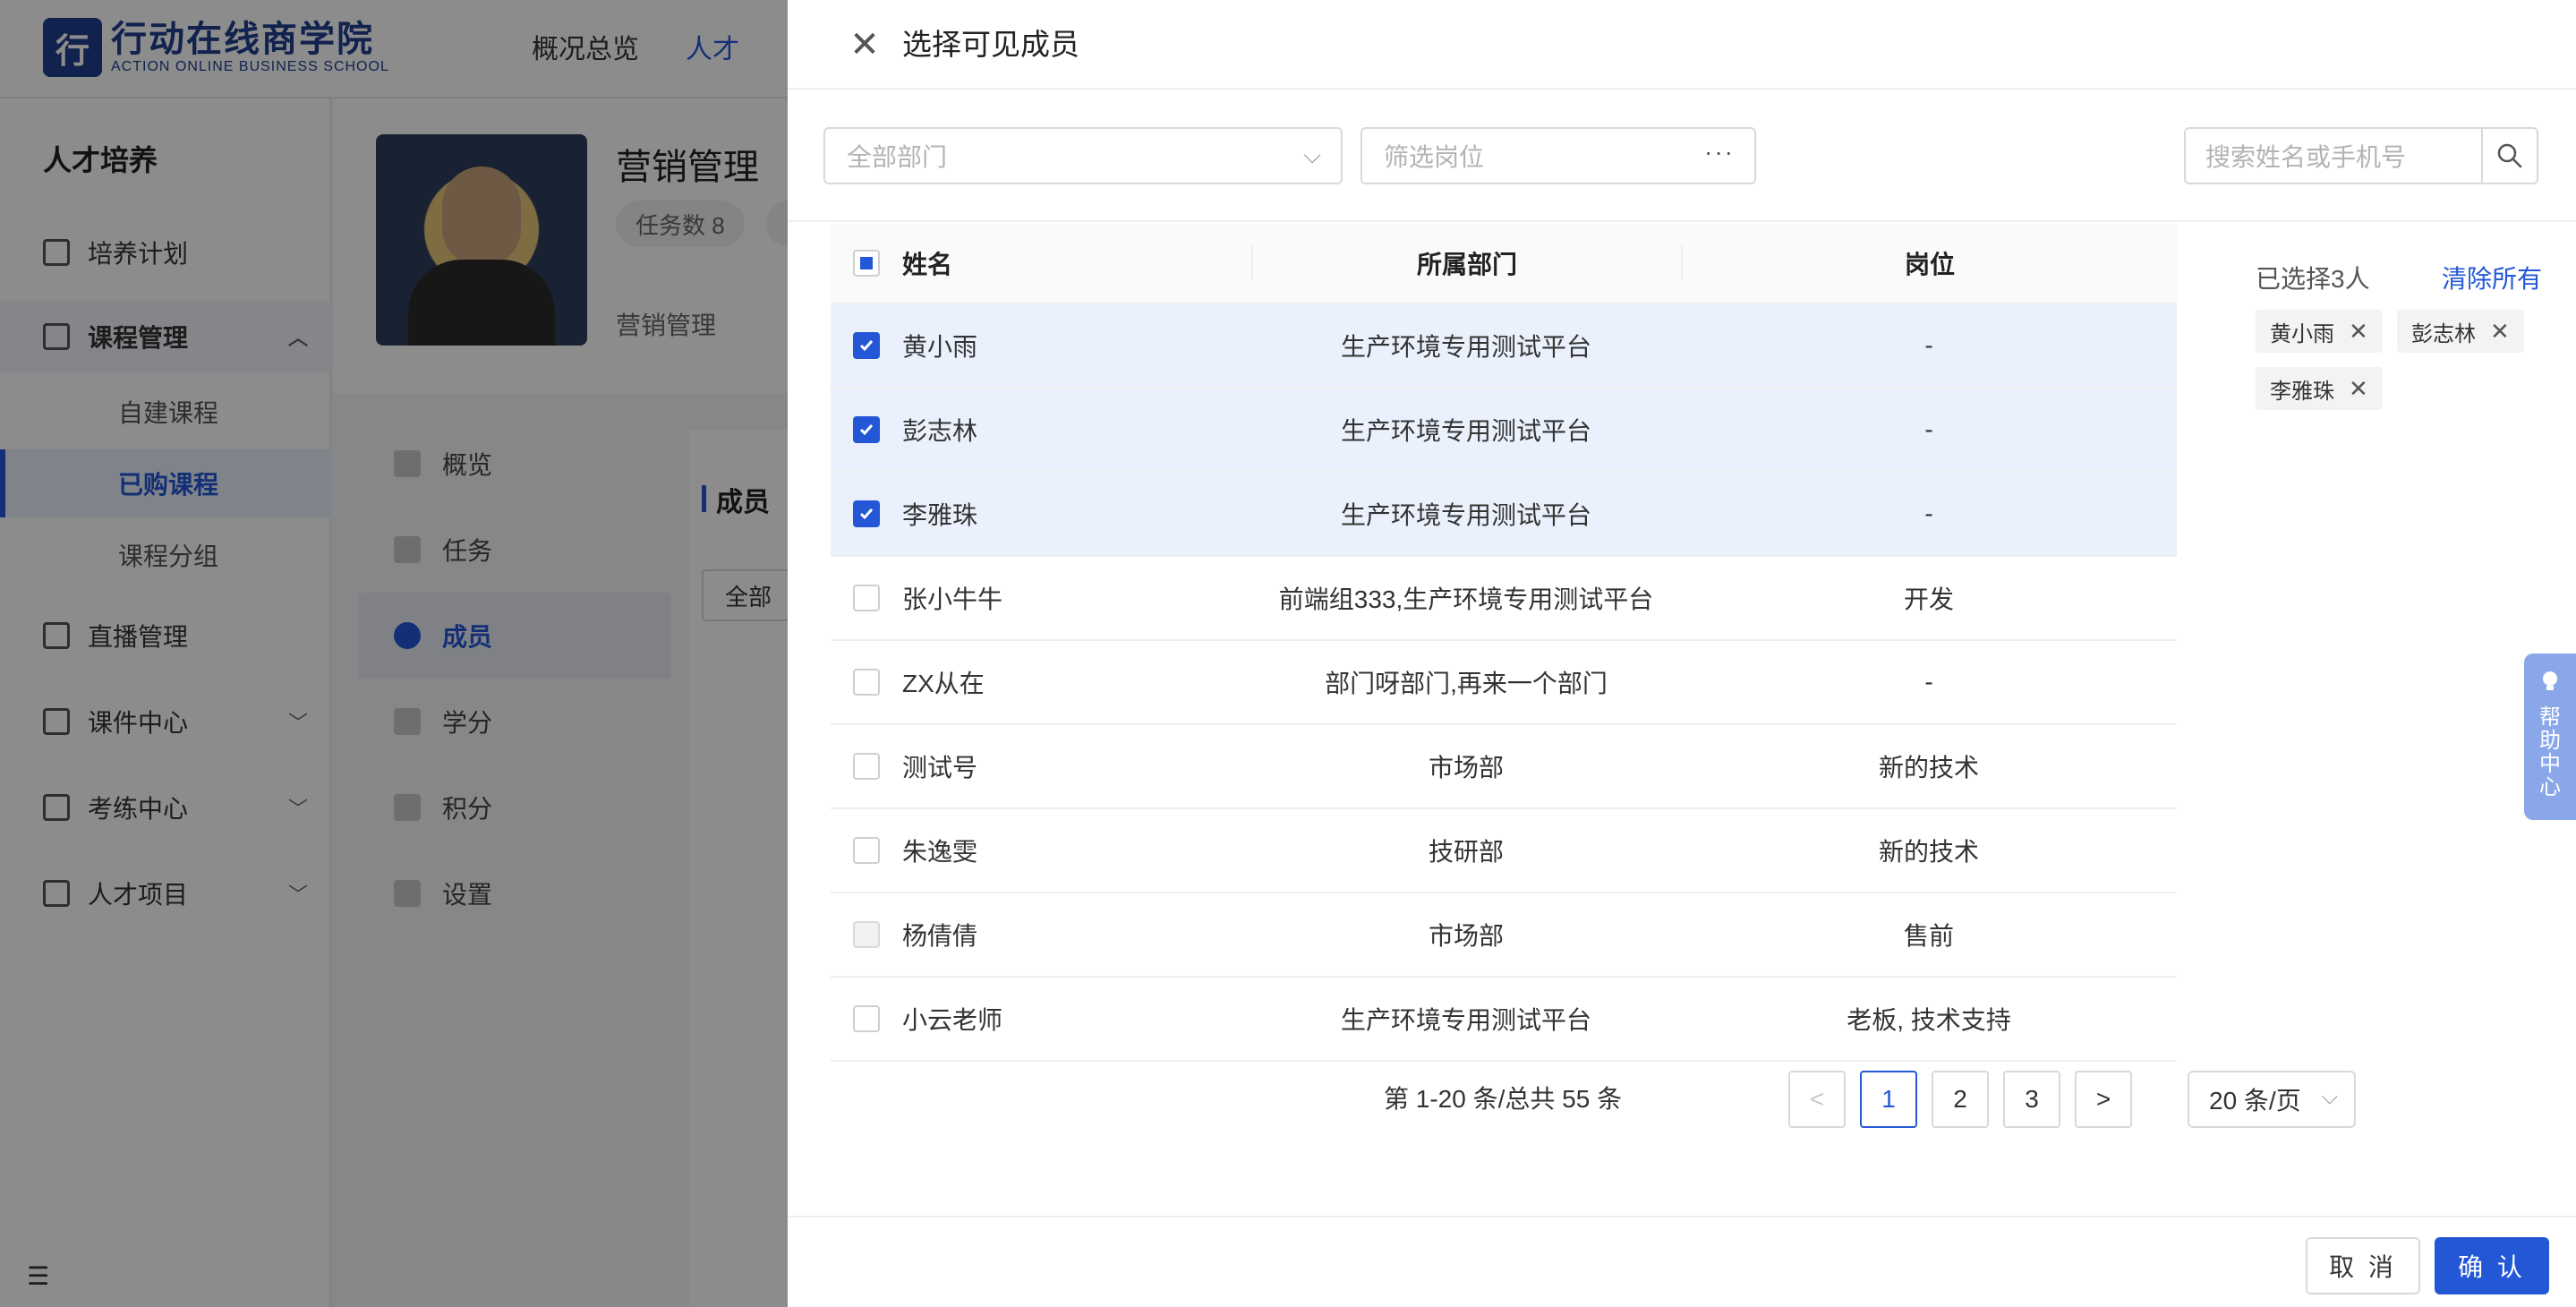 Image resolution: width=2576 pixels, height=1307 pixels. What do you see at coordinates (1682, 1261) in the screenshot?
I see `drawer-footer: 取 消 确 认` at bounding box center [1682, 1261].